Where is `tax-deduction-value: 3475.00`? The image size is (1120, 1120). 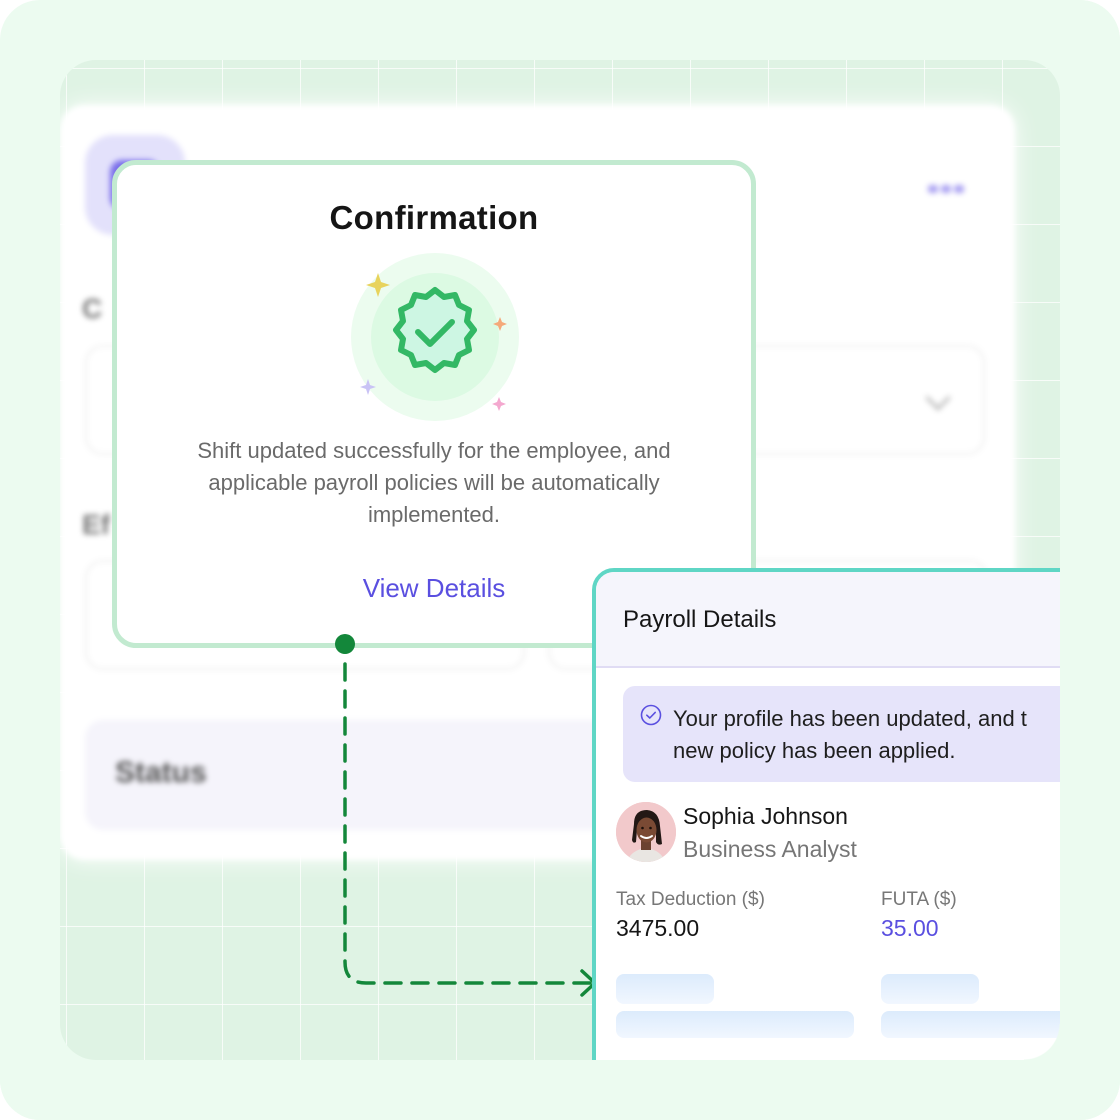
tax-deduction-value: 3475.00 is located at coordinates (658, 928).